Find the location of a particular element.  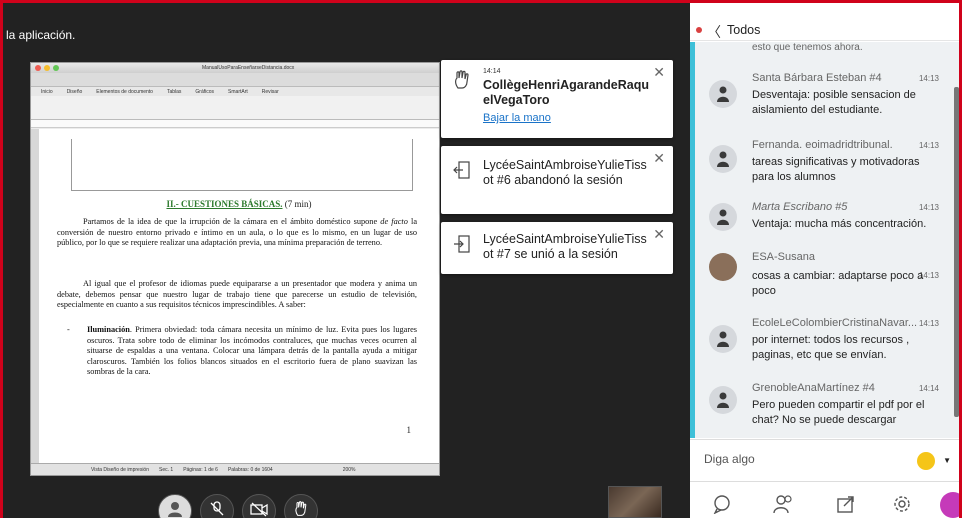

doc-heading-suffix: (7 min) is located at coordinates (297, 204).